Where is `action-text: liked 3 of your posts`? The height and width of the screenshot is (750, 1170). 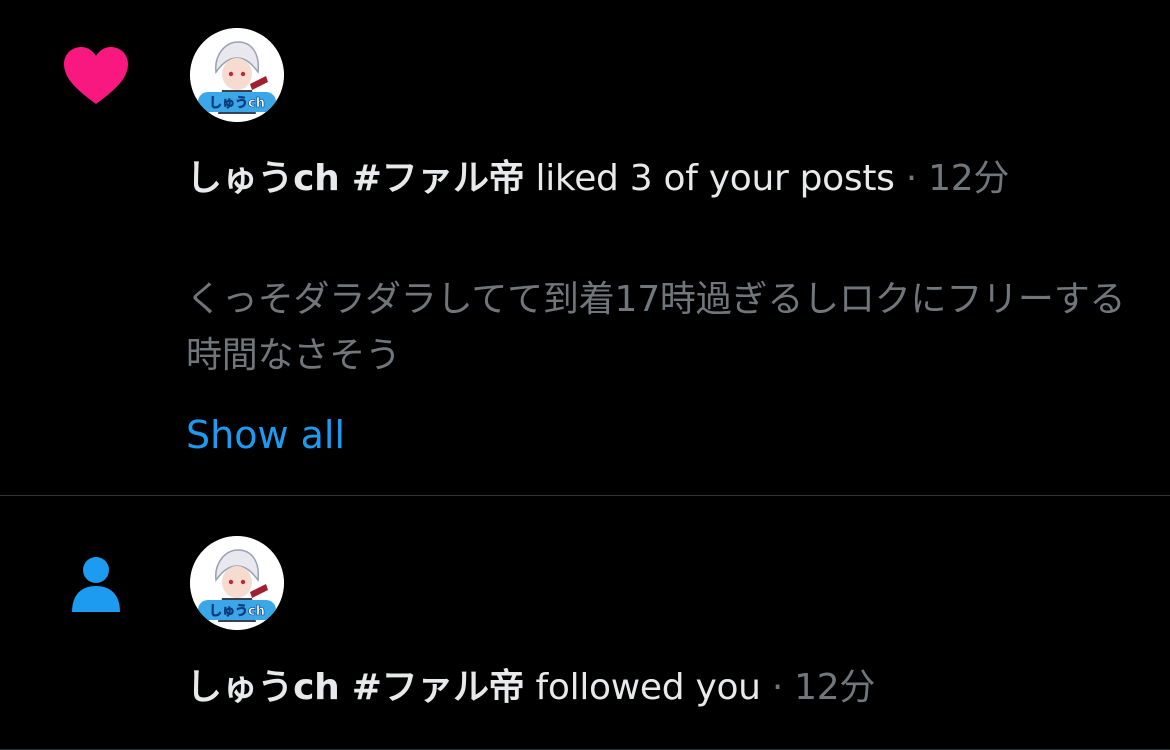
action-text: liked 3 of your posts is located at coordinates (715, 178).